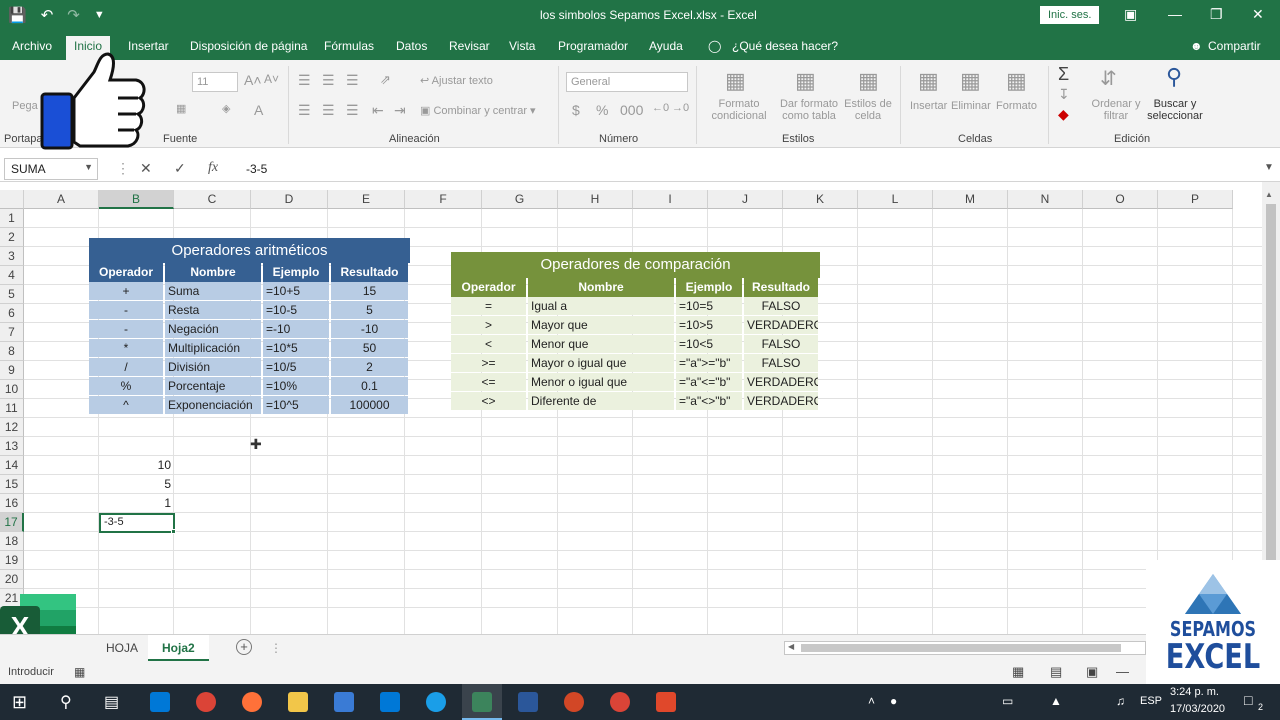  Describe the element at coordinates (522, 46) in the screenshot. I see `tab-vista: Vista` at that location.